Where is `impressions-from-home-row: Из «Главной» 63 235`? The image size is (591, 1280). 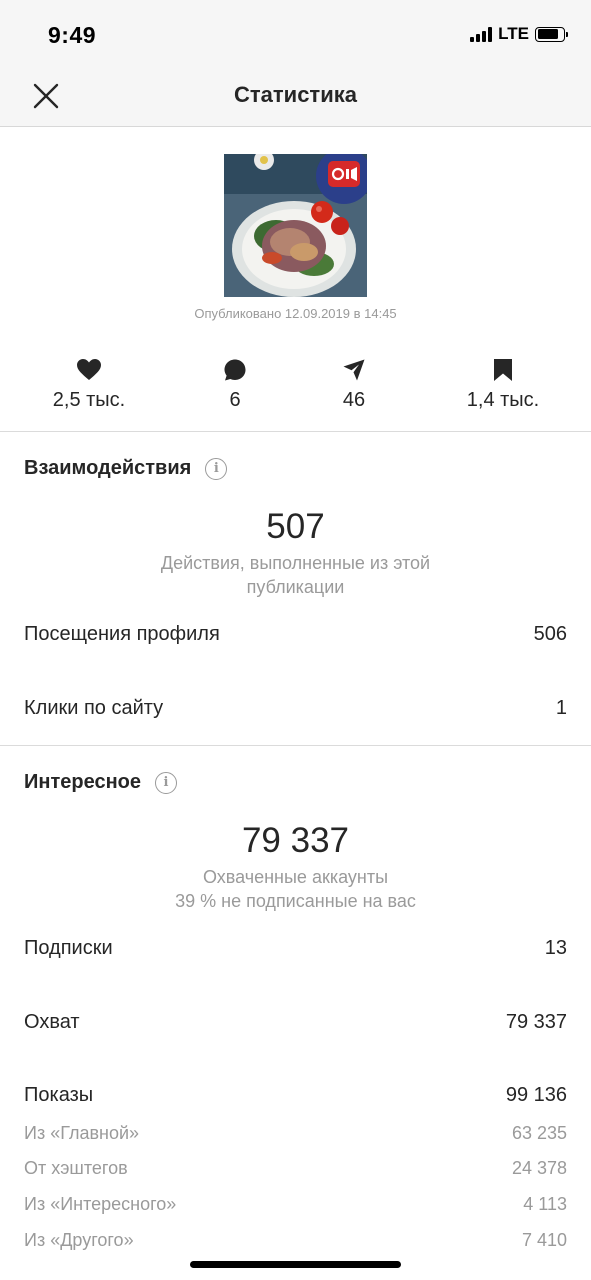 impressions-from-home-row: Из «Главной» 63 235 is located at coordinates (295, 1133).